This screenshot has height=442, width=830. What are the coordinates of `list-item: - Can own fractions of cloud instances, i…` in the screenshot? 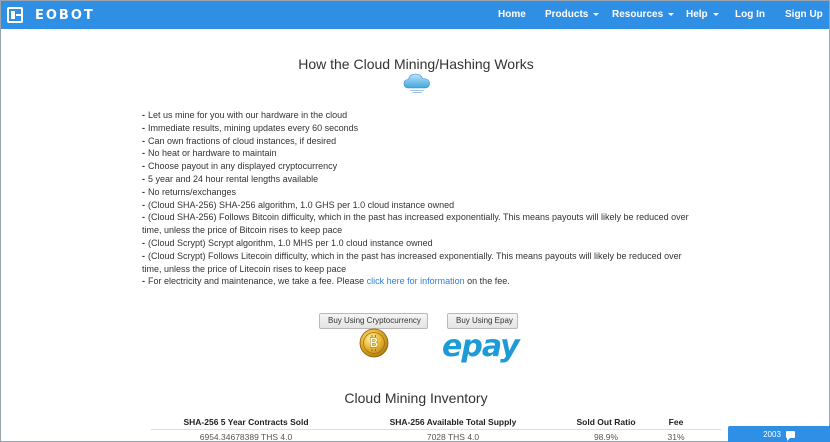 It's located at (239, 140).